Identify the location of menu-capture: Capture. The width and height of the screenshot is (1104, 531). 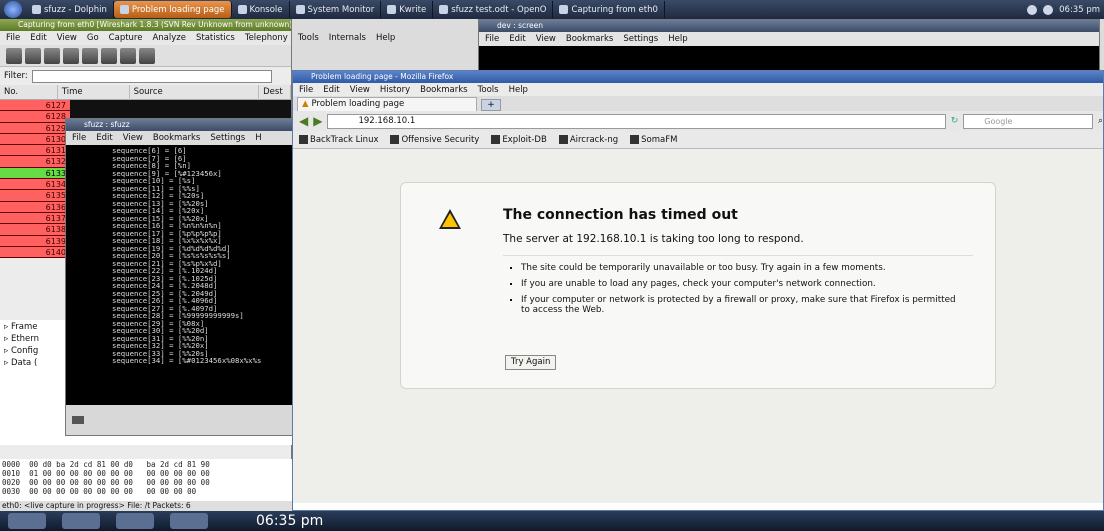
(126, 38).